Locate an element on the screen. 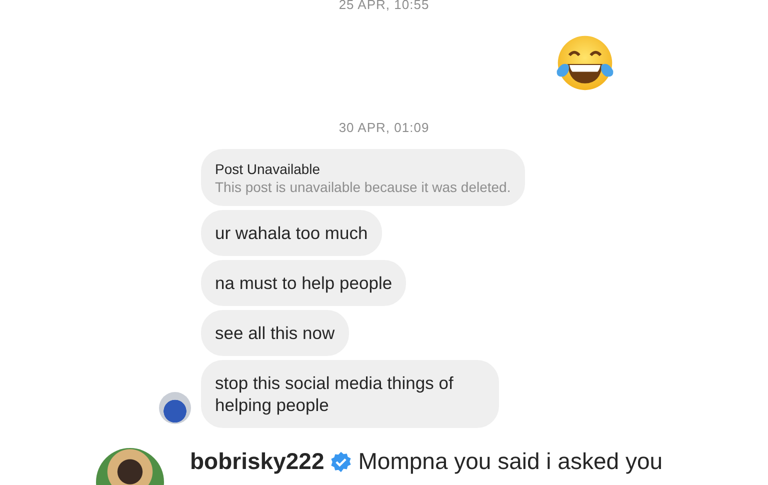 The height and width of the screenshot is (485, 768). message-bubble: ur wahala too much is located at coordinates (291, 233).